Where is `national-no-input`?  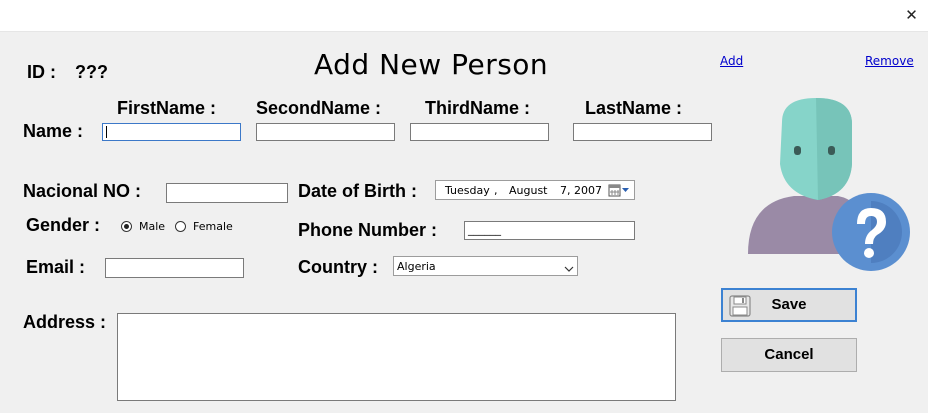
national-no-input is located at coordinates (227, 193).